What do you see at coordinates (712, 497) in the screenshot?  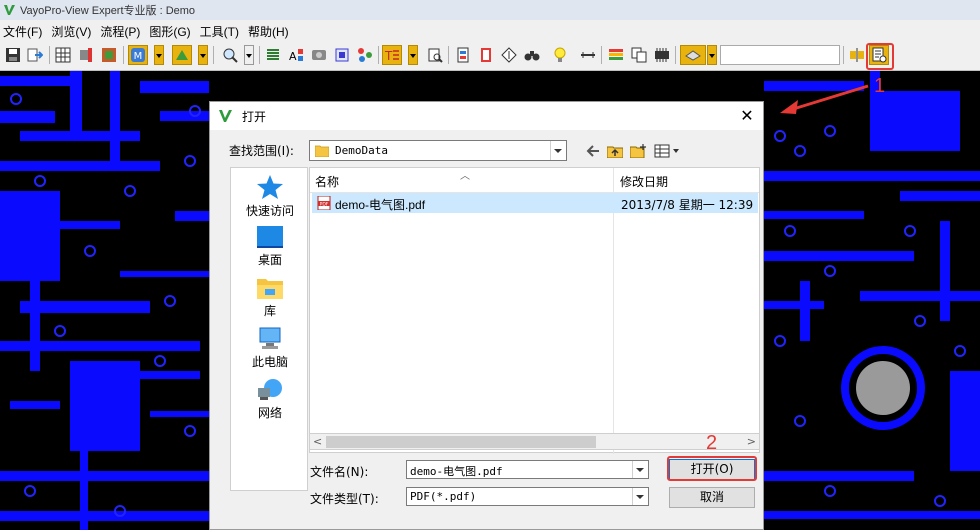 I see `cancel-button: 取消` at bounding box center [712, 497].